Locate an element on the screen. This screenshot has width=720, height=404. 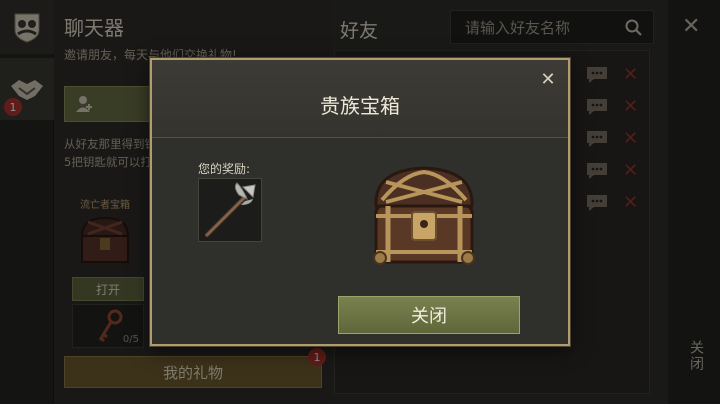
dialog-header: 贵族宝箱 ✕ is located at coordinates (360, 99).